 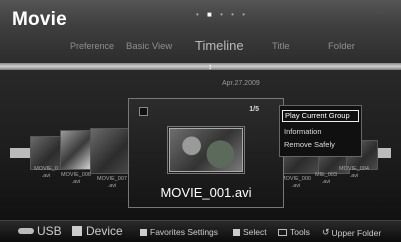 I want to click on device-button: Device, so click(x=97, y=231).